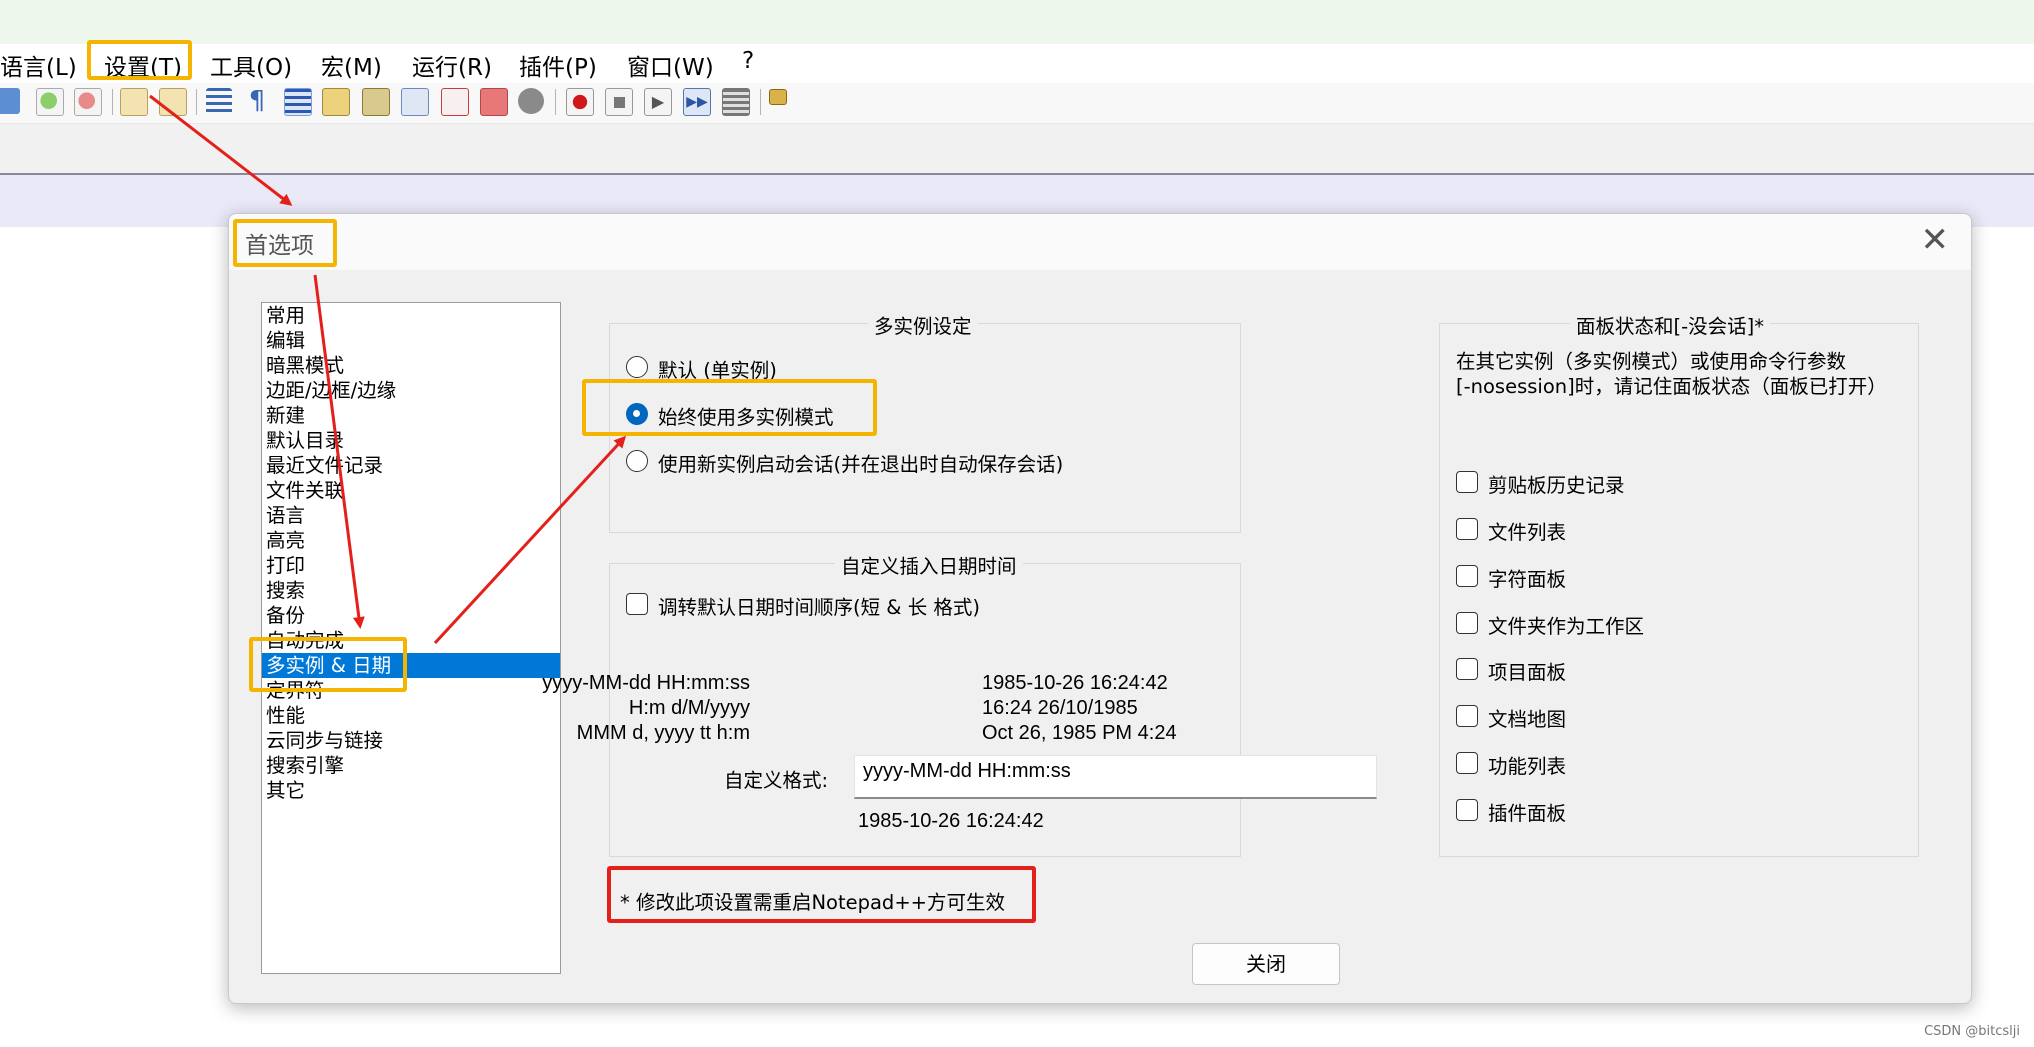 This screenshot has width=2034, height=1047. I want to click on annotation-arrows, so click(388, 369).